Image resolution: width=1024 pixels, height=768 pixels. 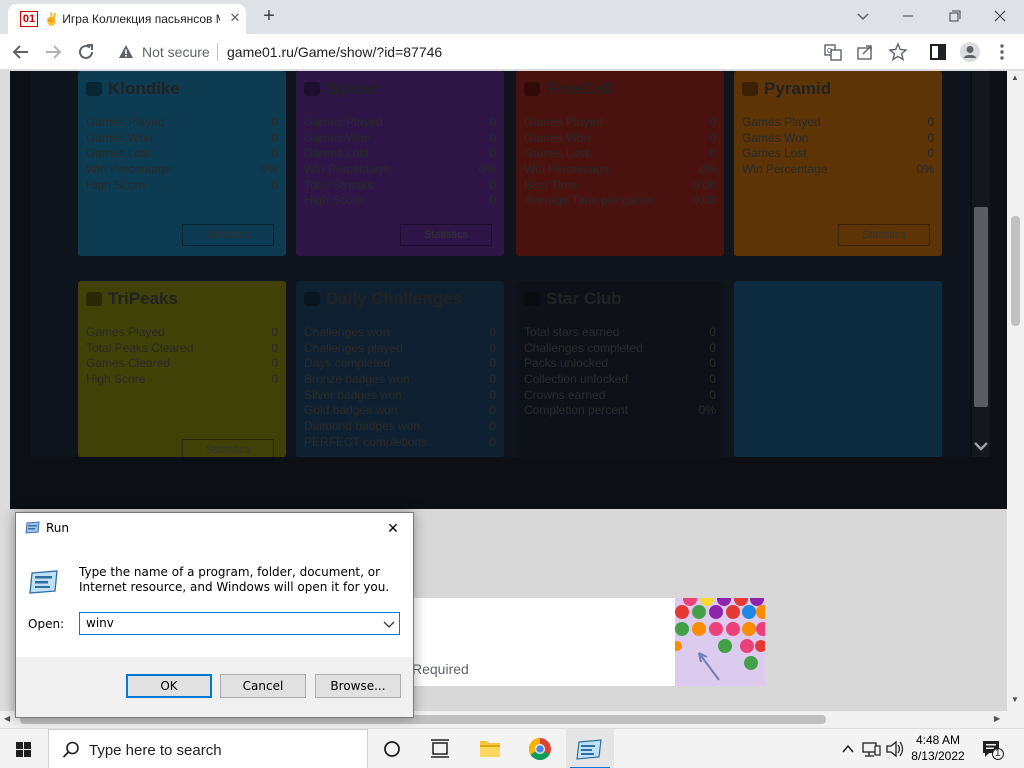 I want to click on stat-row: Crowns earned 0, so click(x=620, y=394).